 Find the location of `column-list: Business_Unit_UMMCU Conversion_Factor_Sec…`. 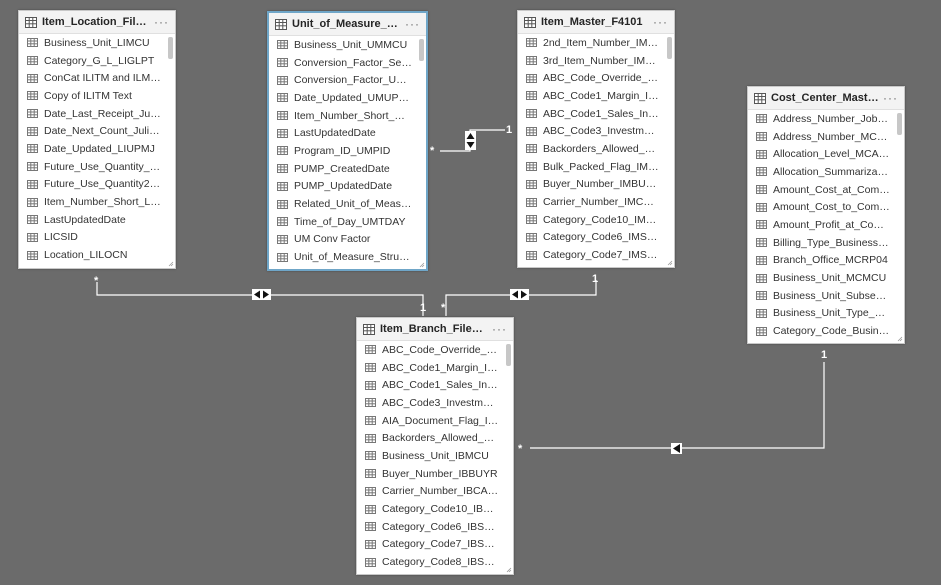

column-list: Business_Unit_UMMCU Conversion_Factor_Sec… is located at coordinates (347, 151).